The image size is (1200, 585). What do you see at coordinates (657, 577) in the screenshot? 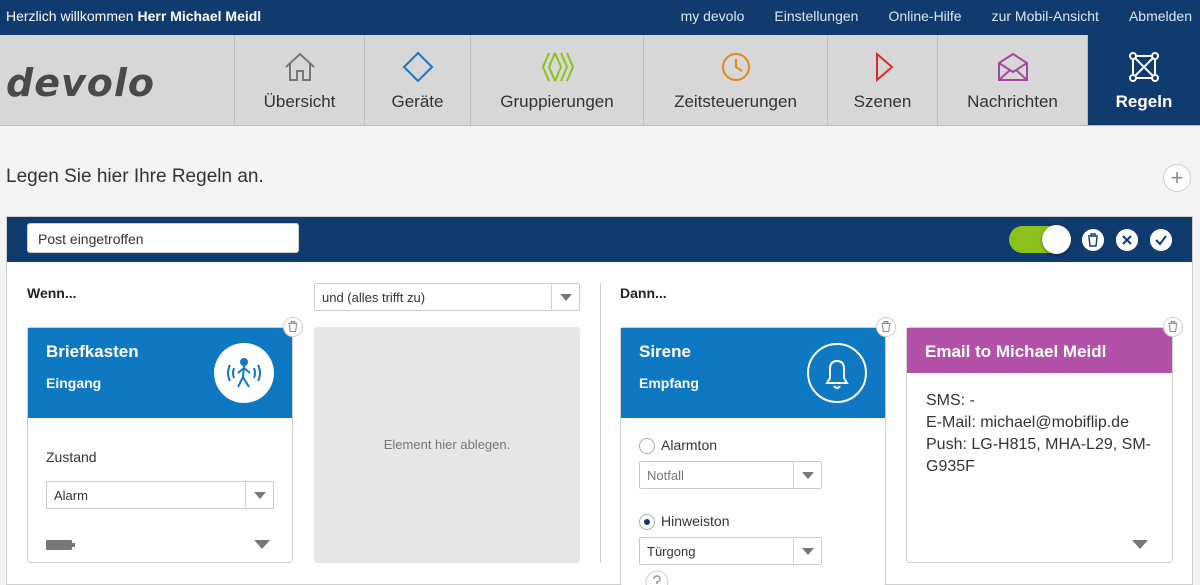
I see `help-icon` at bounding box center [657, 577].